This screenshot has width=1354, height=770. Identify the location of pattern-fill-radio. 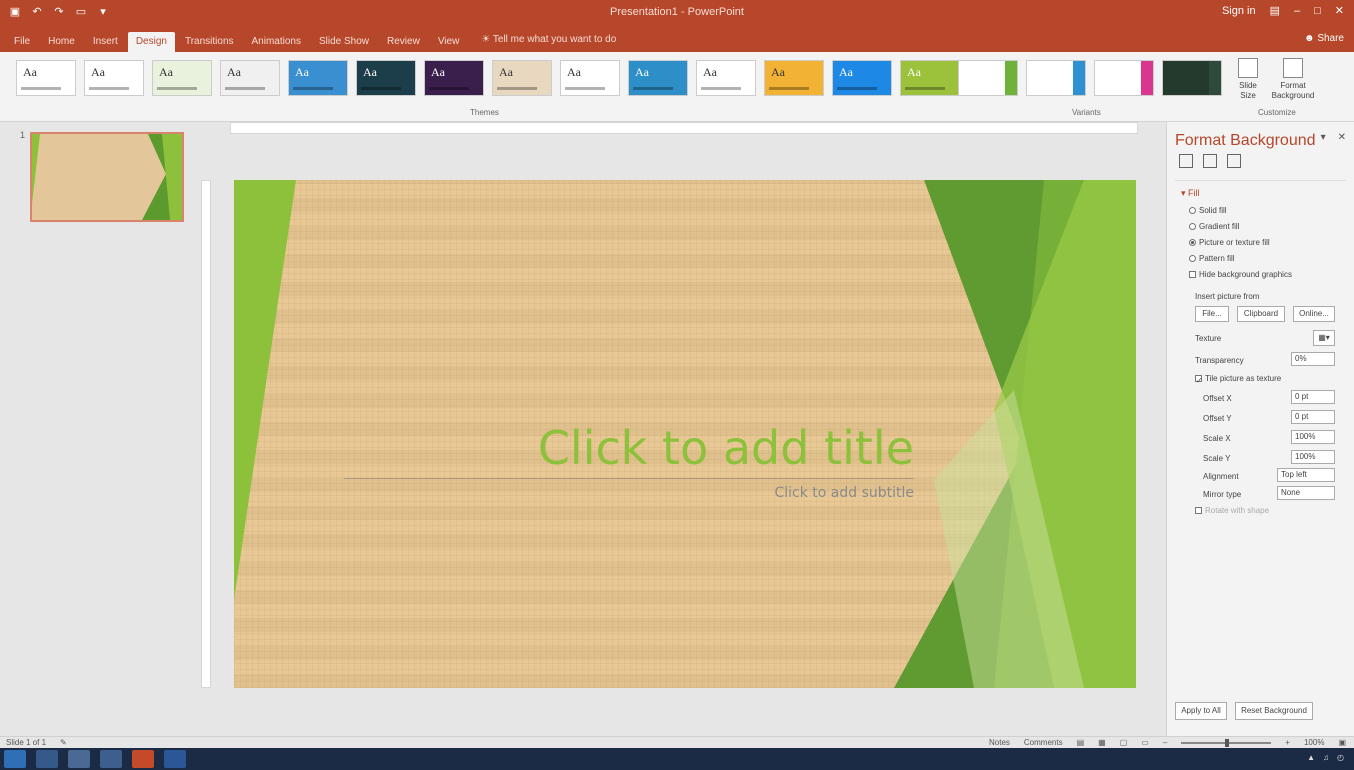
(1192, 258).